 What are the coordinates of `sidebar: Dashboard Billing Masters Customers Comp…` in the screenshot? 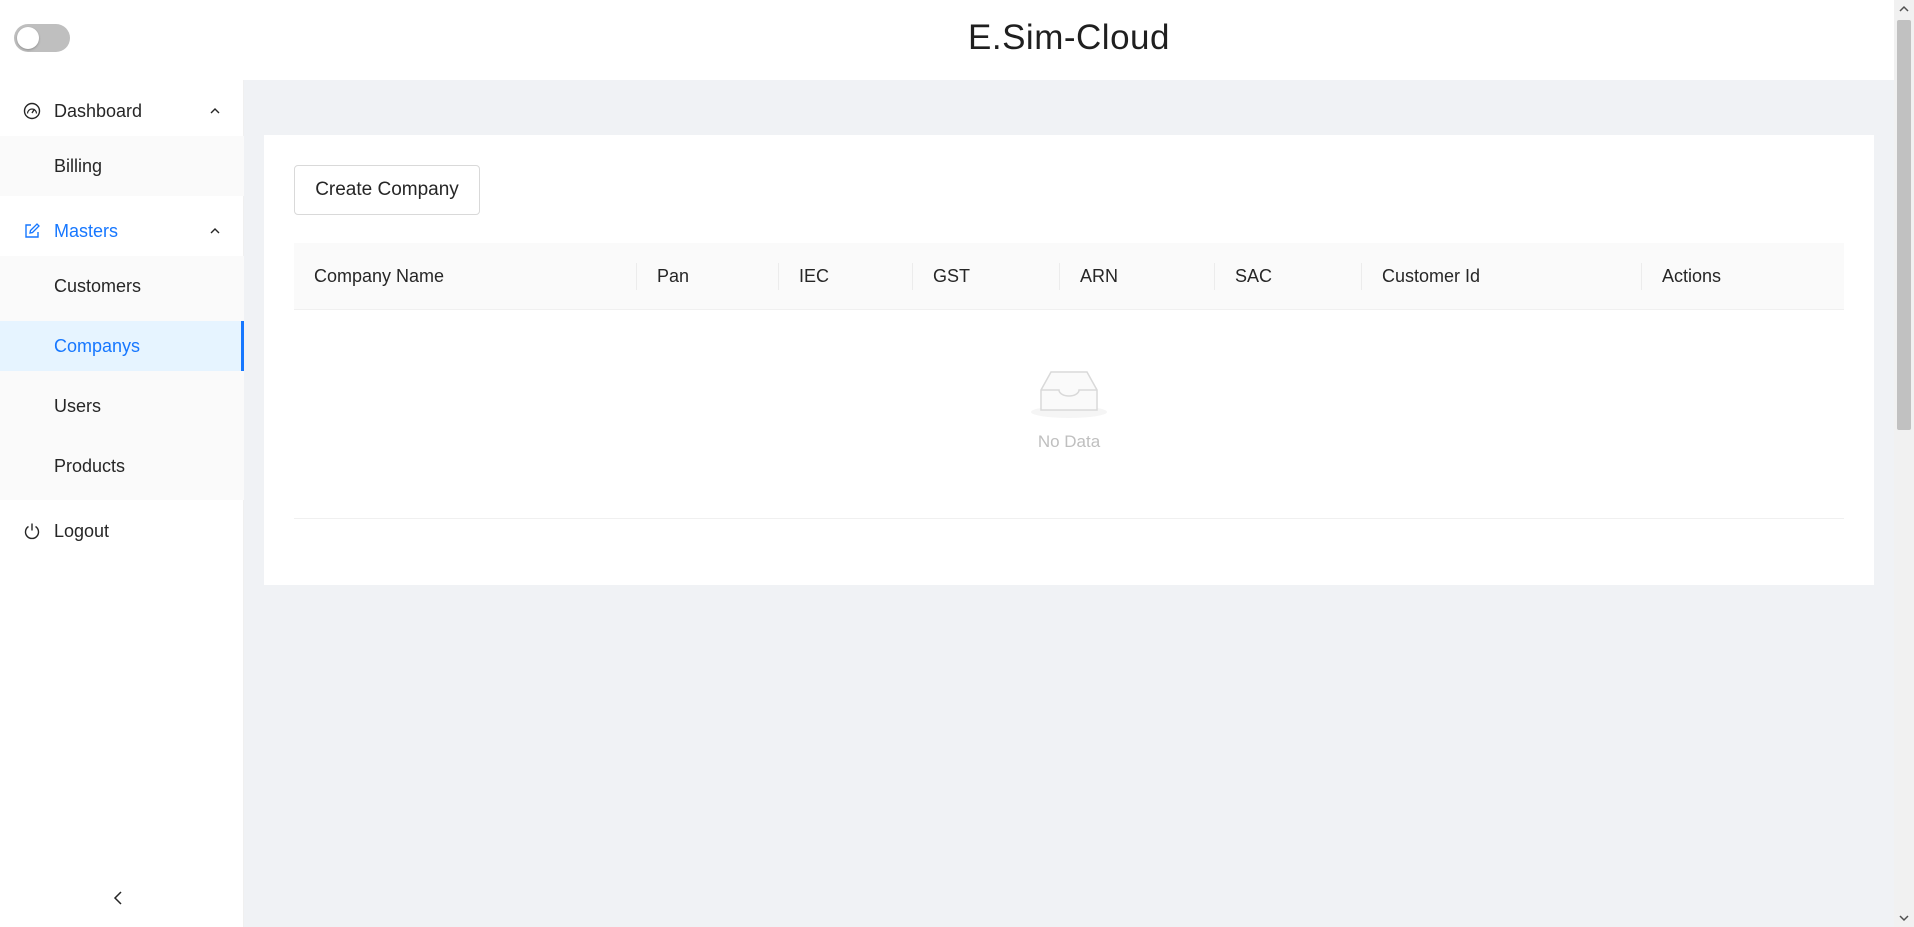 It's located at (122, 503).